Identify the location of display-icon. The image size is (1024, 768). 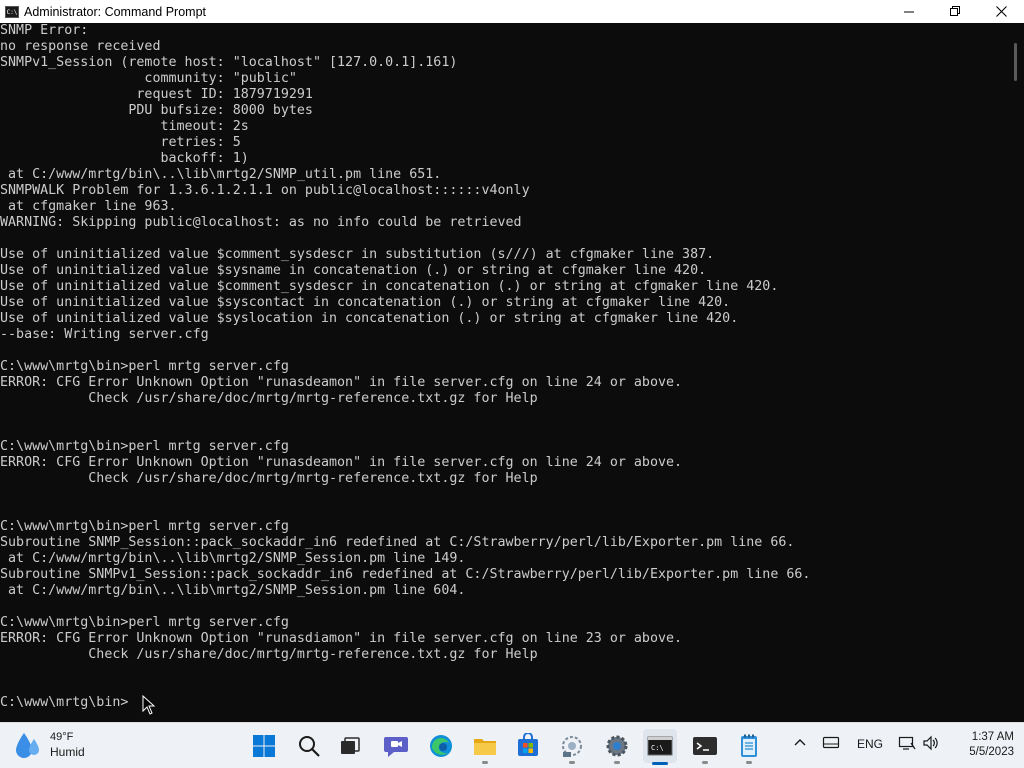
(831, 742).